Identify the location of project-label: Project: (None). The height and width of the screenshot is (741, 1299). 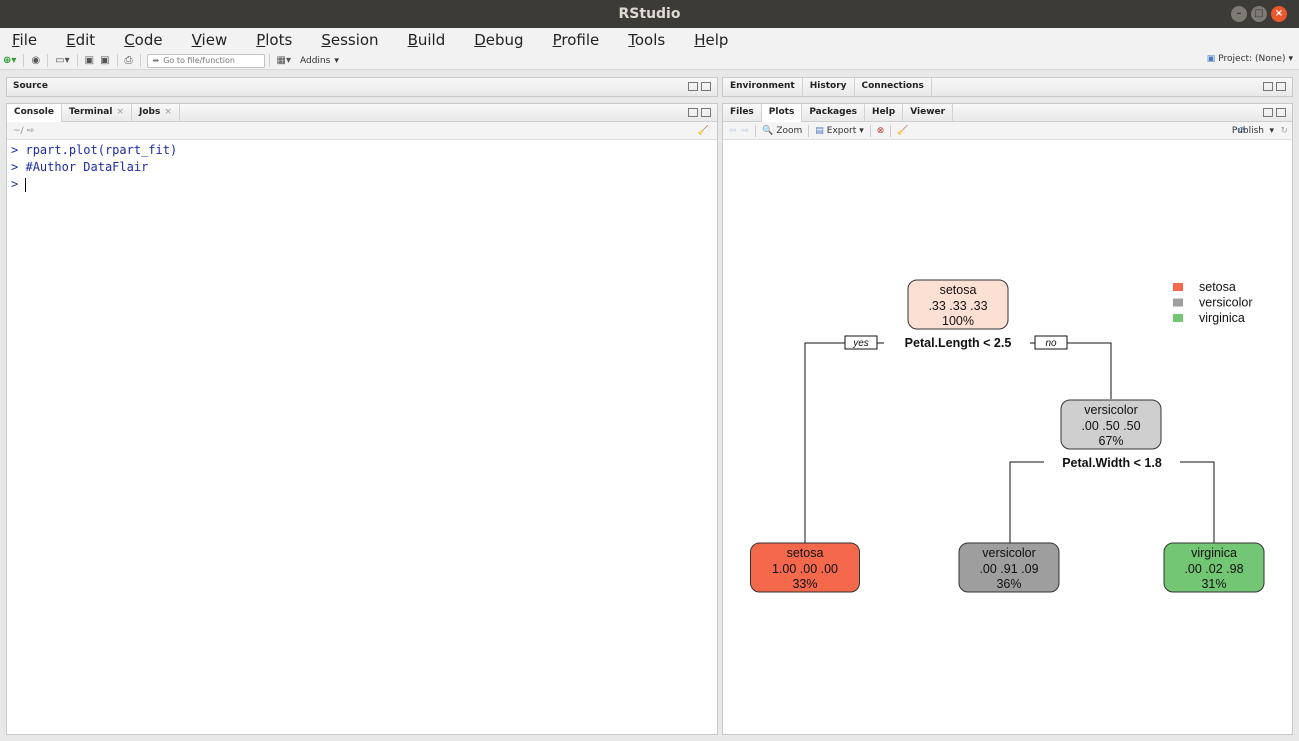
(1252, 59).